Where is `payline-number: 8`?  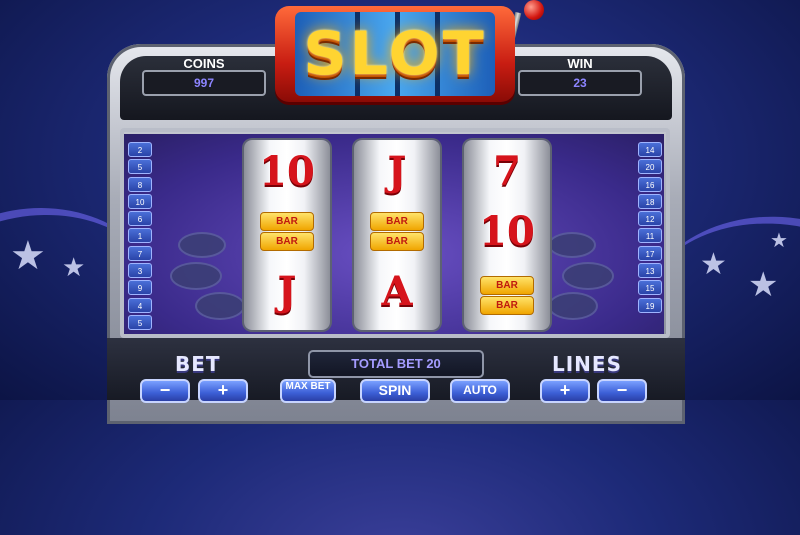
payline-number: 8 is located at coordinates (140, 184).